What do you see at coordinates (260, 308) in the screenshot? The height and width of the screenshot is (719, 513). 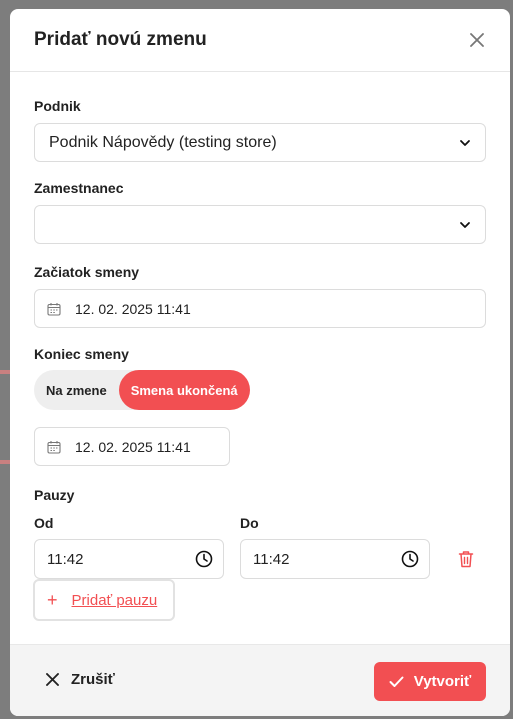 I see `shift-start-input: 12. 02. 2025 11:41` at bounding box center [260, 308].